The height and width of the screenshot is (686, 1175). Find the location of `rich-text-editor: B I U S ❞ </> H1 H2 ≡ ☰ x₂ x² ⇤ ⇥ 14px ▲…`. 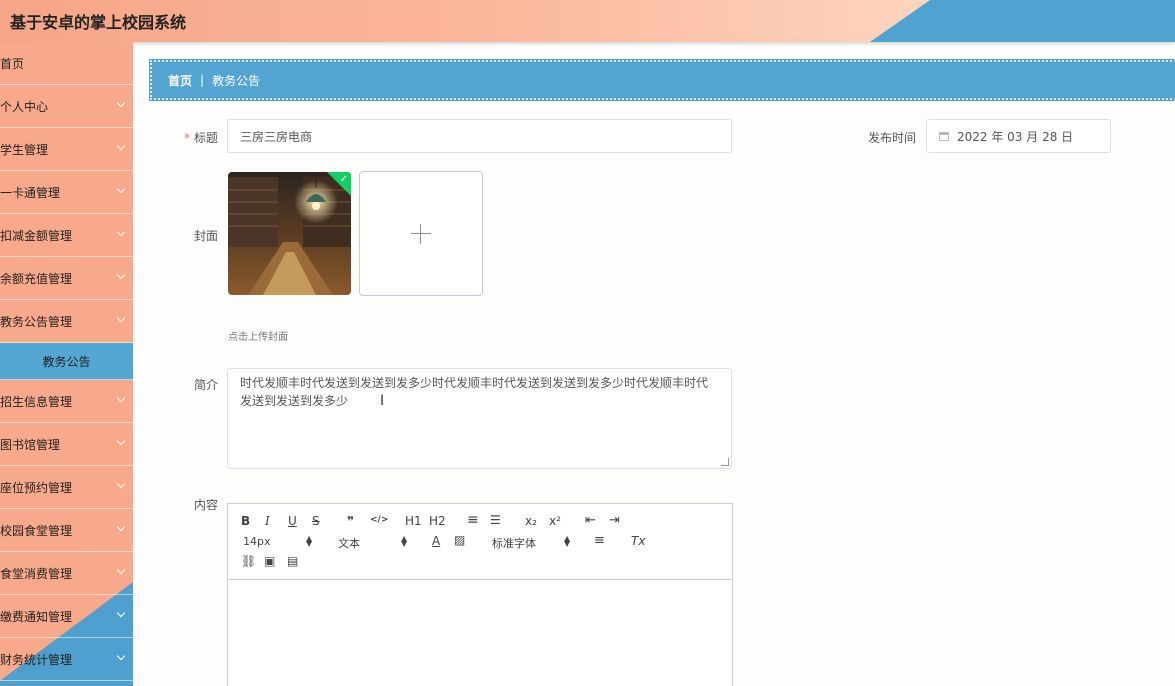

rich-text-editor: B I U S ❞ </> H1 H2 ≡ ☰ x₂ x² ⇤ ⇥ 14px ▲… is located at coordinates (480, 594).